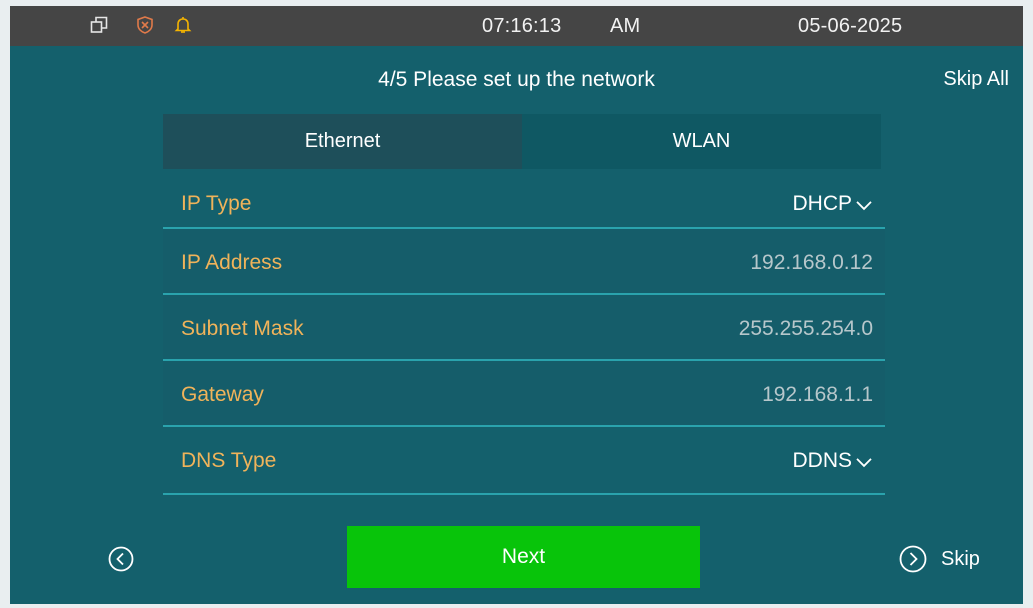 This screenshot has height=608, width=1033. Describe the element at coordinates (242, 328) in the screenshot. I see `subnet-mask-label: Subnet Mask` at that location.